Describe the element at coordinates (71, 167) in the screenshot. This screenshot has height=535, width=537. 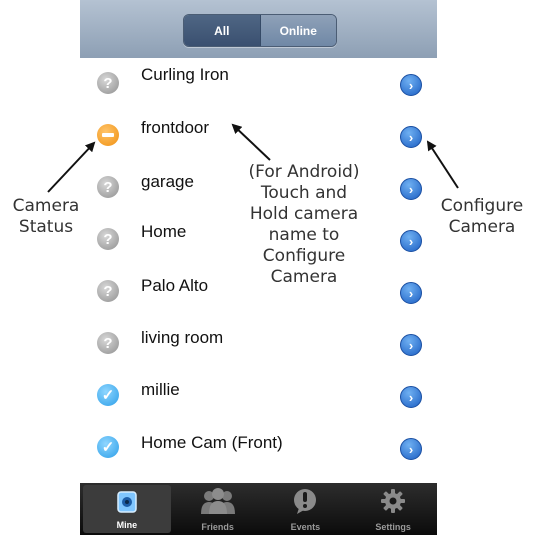
I see `status-arrow` at that location.